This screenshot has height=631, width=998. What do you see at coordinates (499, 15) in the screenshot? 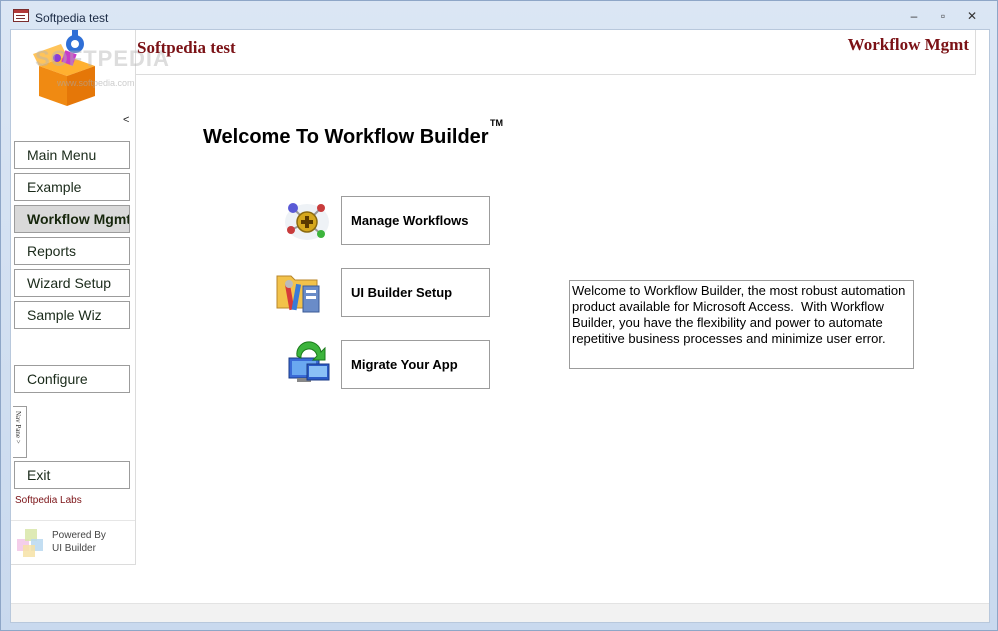
I see `title-bar: Softpedia test – ▫ ✕` at bounding box center [499, 15].